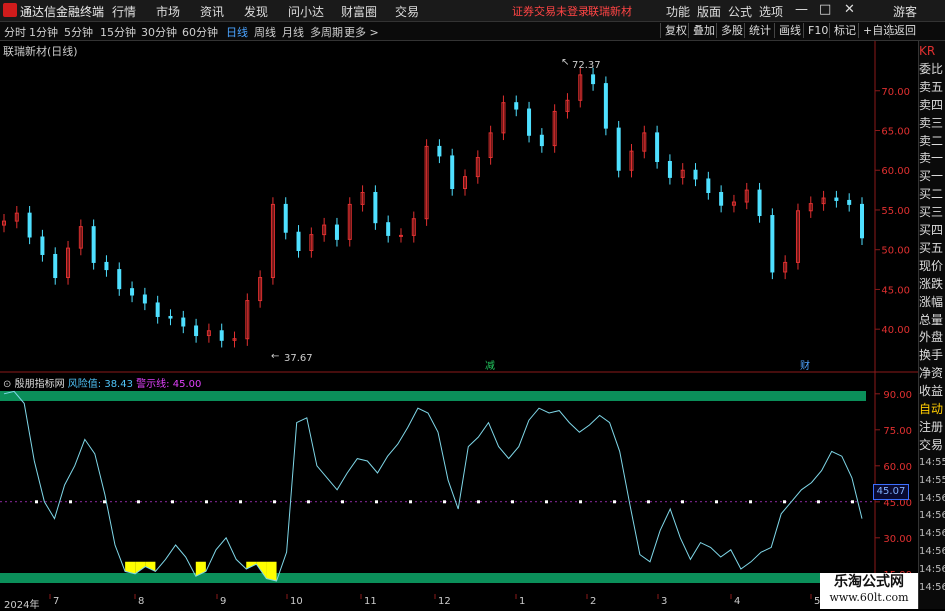  What do you see at coordinates (825, 9) in the screenshot?
I see `maximize-button: □` at bounding box center [825, 9].